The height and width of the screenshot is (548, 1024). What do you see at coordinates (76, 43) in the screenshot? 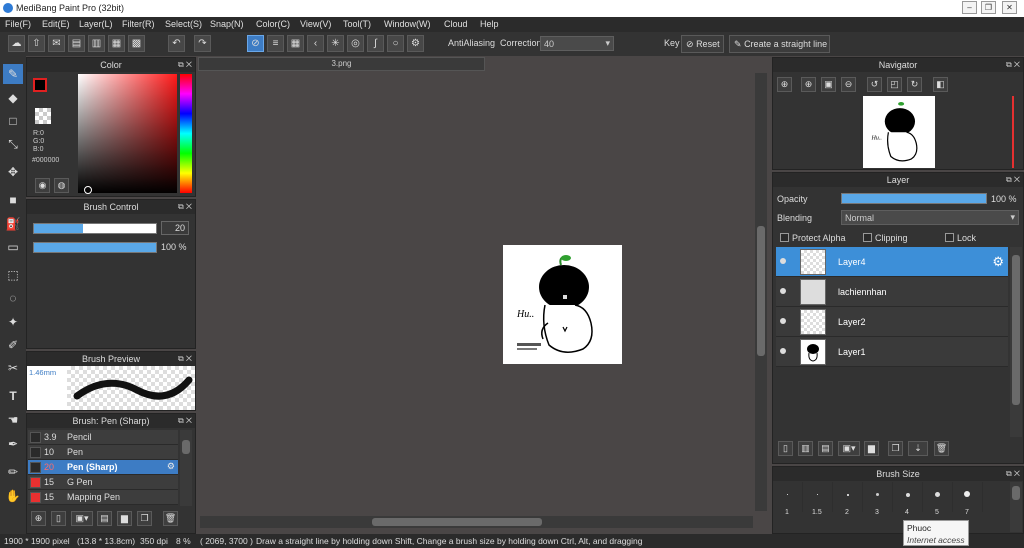
I see `message-icon: ▤` at bounding box center [76, 43].